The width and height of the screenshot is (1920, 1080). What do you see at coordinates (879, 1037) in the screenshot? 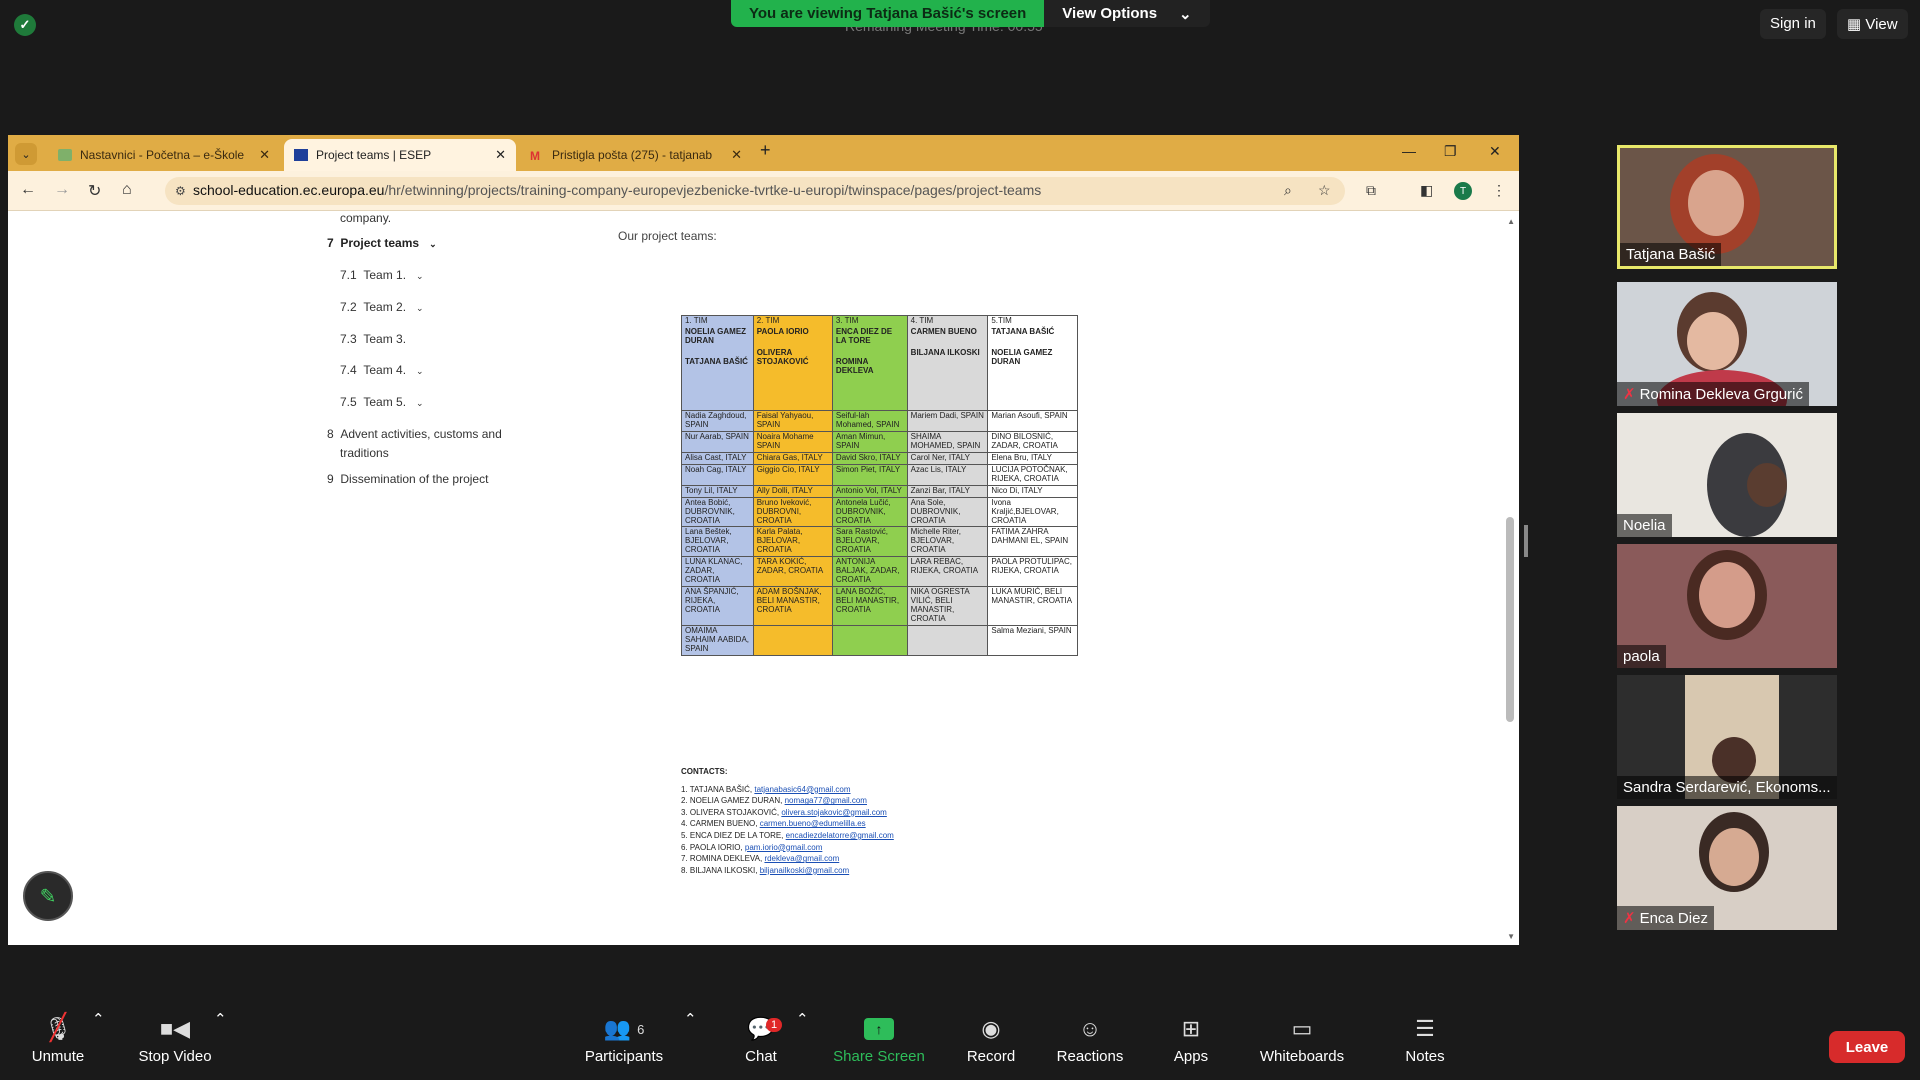
I see `share-screen-button: ↑ Share Screen` at bounding box center [879, 1037].